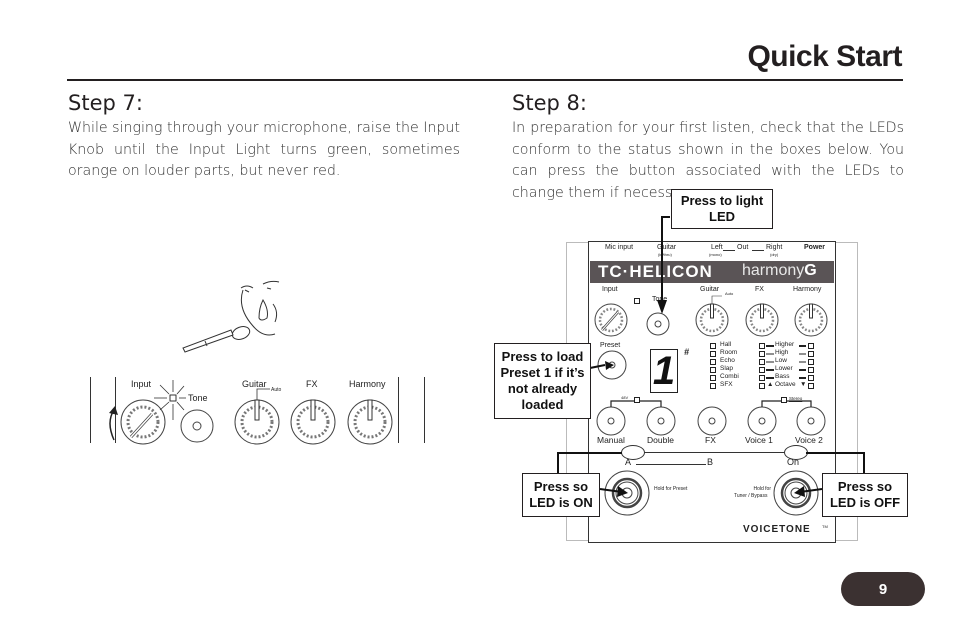  What do you see at coordinates (883, 589) in the screenshot?
I see `page-number: 9` at bounding box center [883, 589].